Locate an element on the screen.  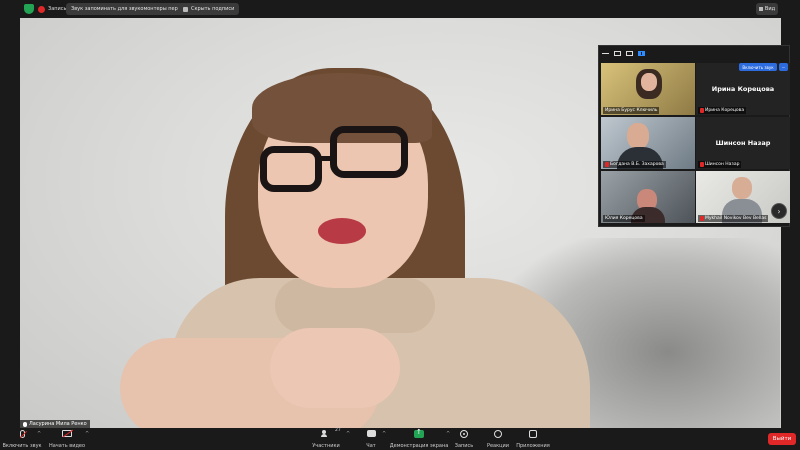
participant-name: Ирина Корецова is located at coordinates (725, 110).